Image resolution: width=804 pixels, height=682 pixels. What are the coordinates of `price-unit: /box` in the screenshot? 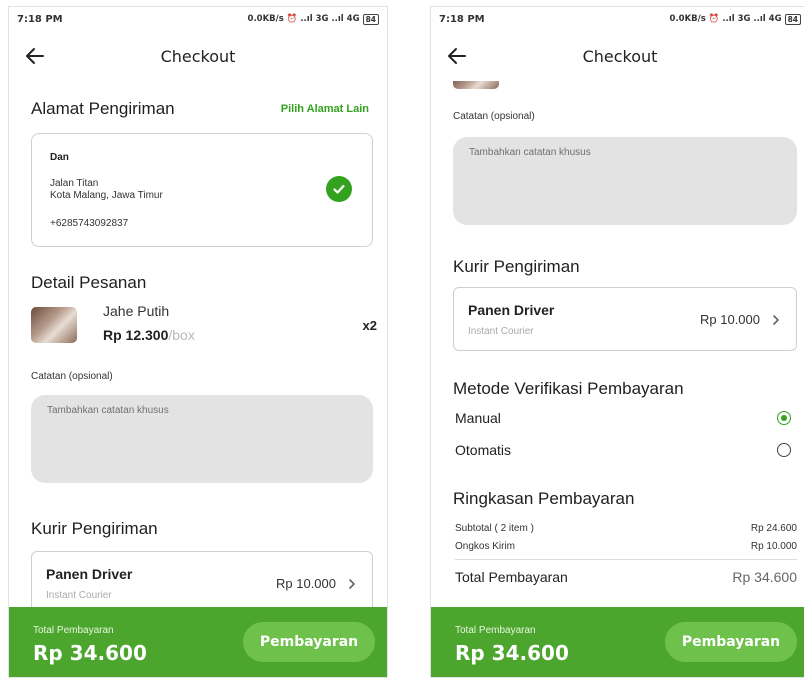 It's located at (181, 335).